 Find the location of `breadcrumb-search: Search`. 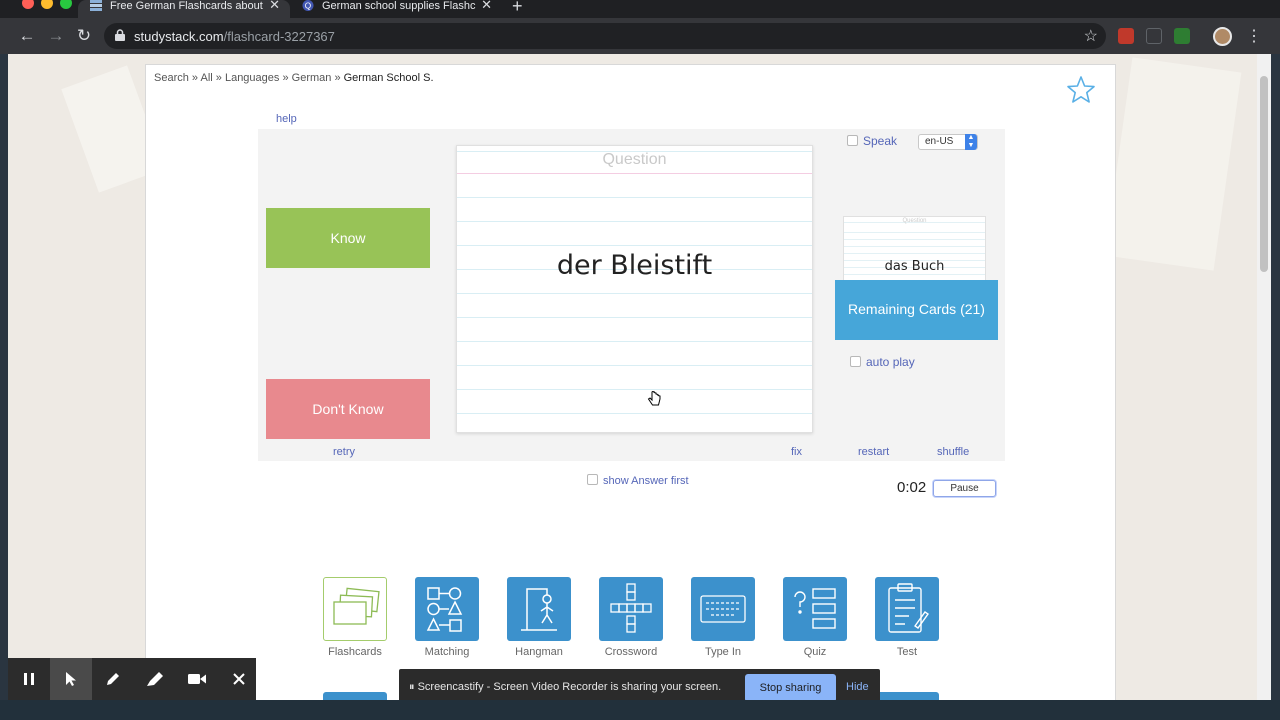

breadcrumb-search: Search is located at coordinates (171, 78).